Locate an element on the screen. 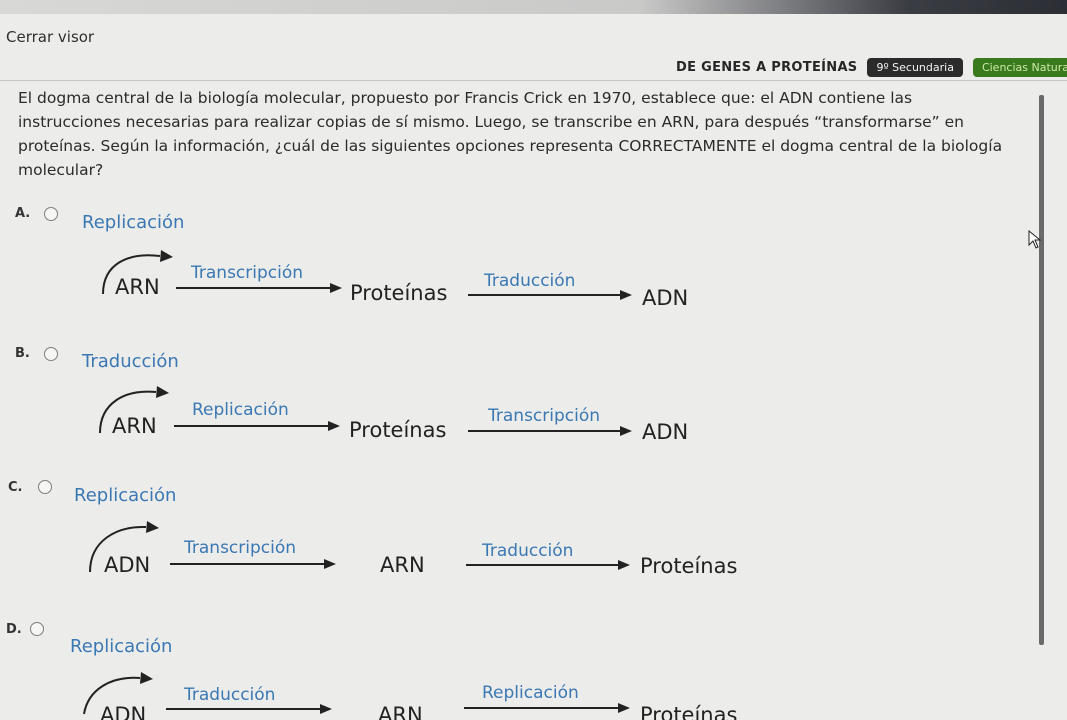 The height and width of the screenshot is (720, 1067). subject-badge: Ciencias Naturales is located at coordinates (1019, 67).